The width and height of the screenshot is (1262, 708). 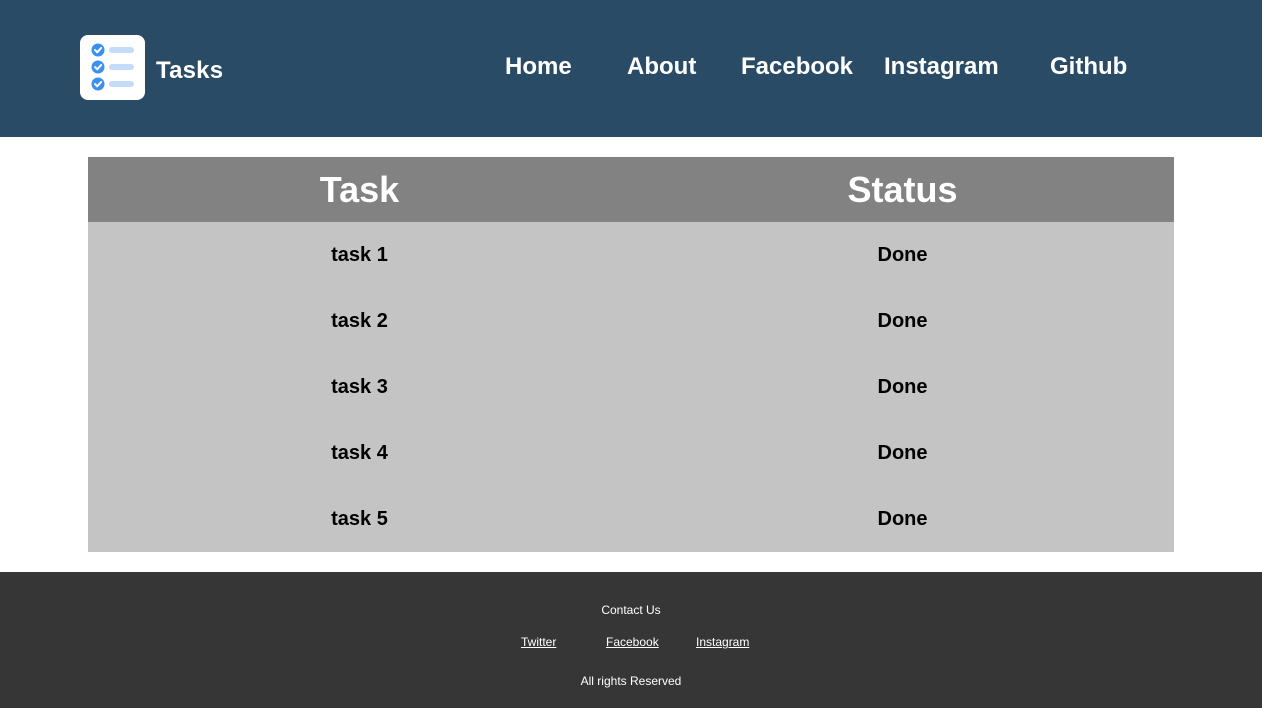 I want to click on footer-twitter-link: Twitter, so click(x=538, y=642).